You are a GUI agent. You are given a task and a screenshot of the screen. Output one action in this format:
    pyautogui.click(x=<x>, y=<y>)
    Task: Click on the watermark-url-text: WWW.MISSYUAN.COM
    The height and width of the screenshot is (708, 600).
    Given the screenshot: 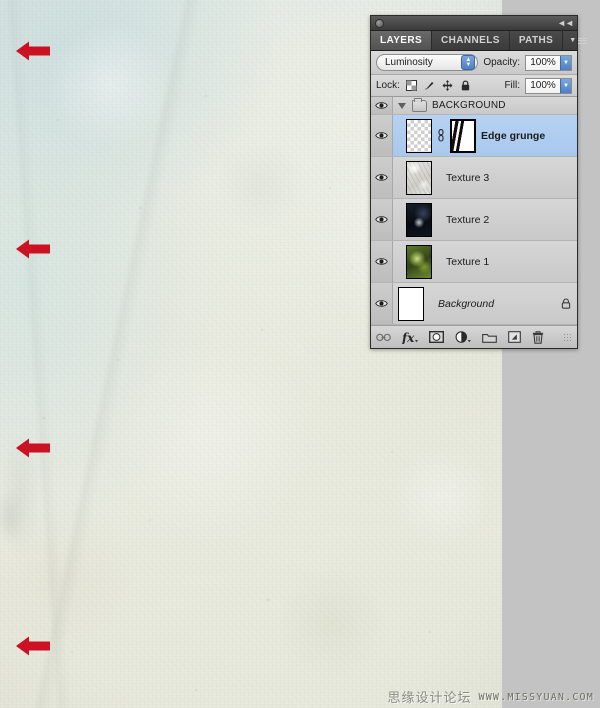 What is the action you would take?
    pyautogui.click(x=536, y=697)
    